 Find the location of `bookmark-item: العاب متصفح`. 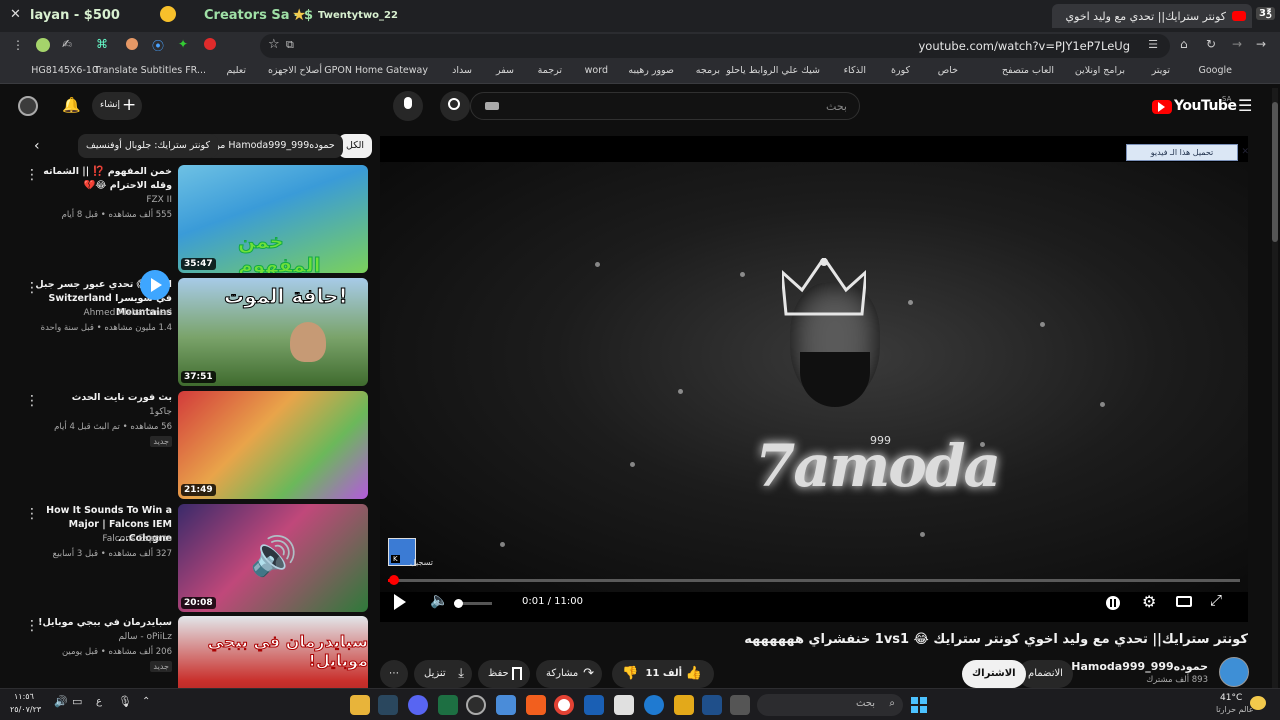

bookmark-item: العاب متصفح is located at coordinates (1028, 70).